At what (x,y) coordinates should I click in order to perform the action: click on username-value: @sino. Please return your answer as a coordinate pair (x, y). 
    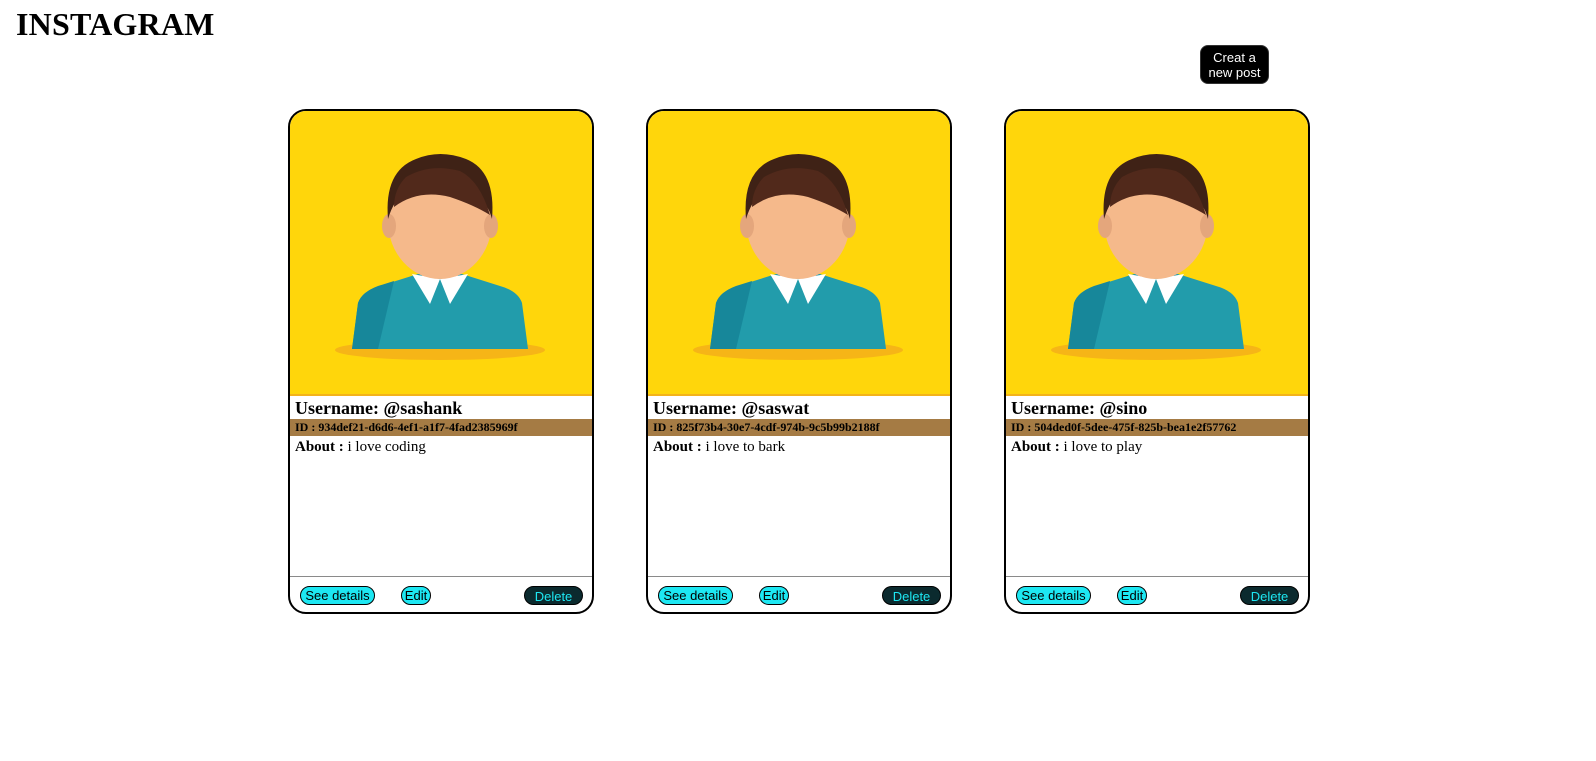
    Looking at the image, I should click on (1123, 408).